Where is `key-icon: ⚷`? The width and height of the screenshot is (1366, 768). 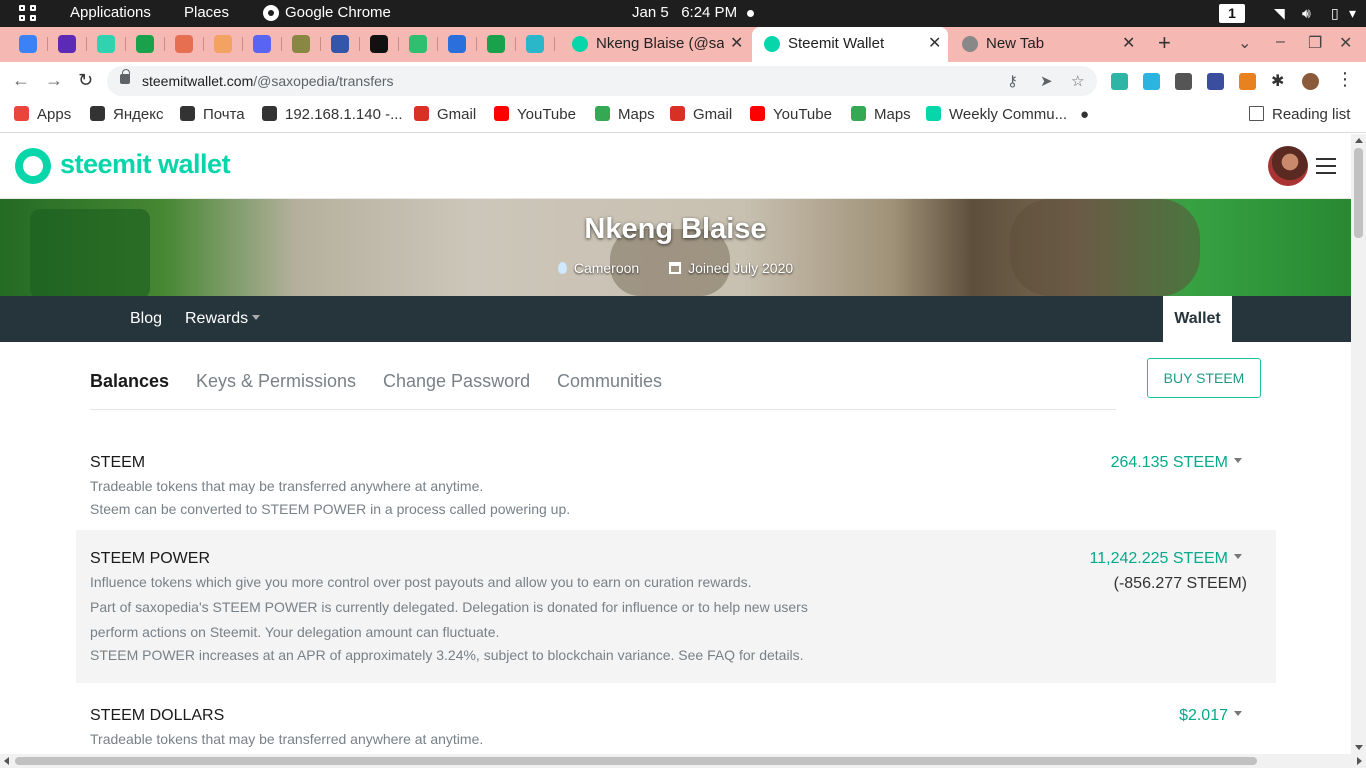
key-icon: ⚷ is located at coordinates (1012, 81).